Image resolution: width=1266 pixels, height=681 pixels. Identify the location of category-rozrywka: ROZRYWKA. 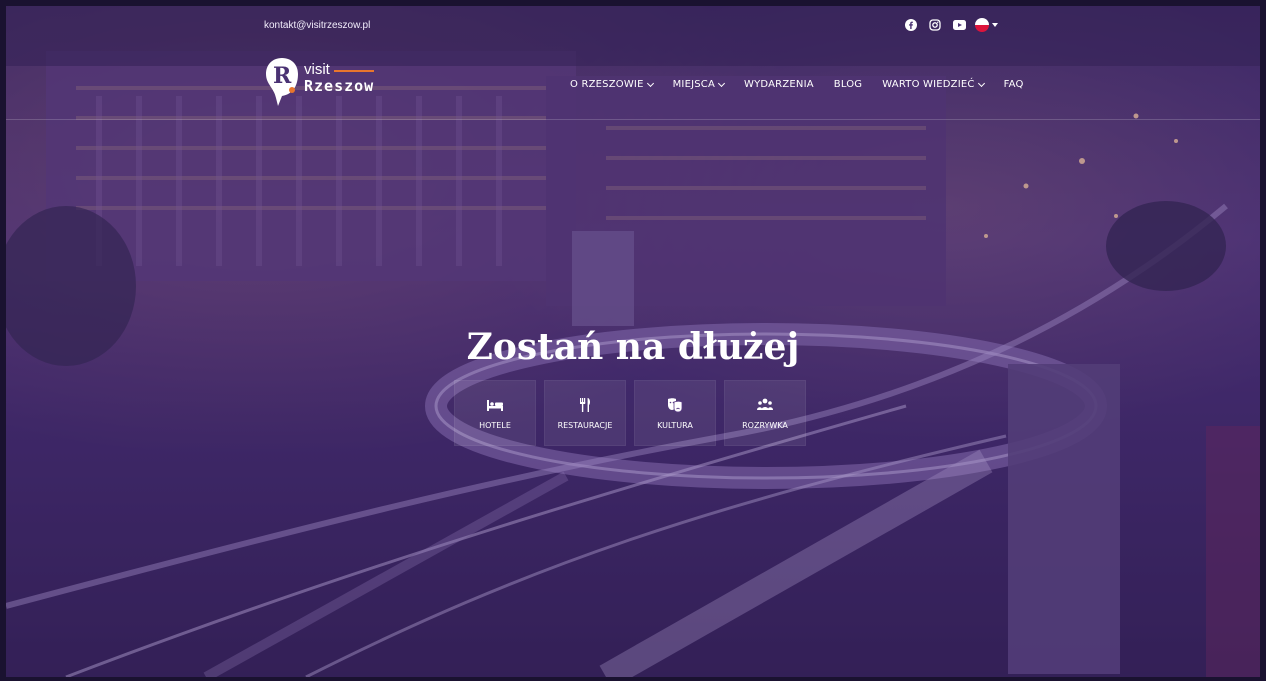
(765, 413).